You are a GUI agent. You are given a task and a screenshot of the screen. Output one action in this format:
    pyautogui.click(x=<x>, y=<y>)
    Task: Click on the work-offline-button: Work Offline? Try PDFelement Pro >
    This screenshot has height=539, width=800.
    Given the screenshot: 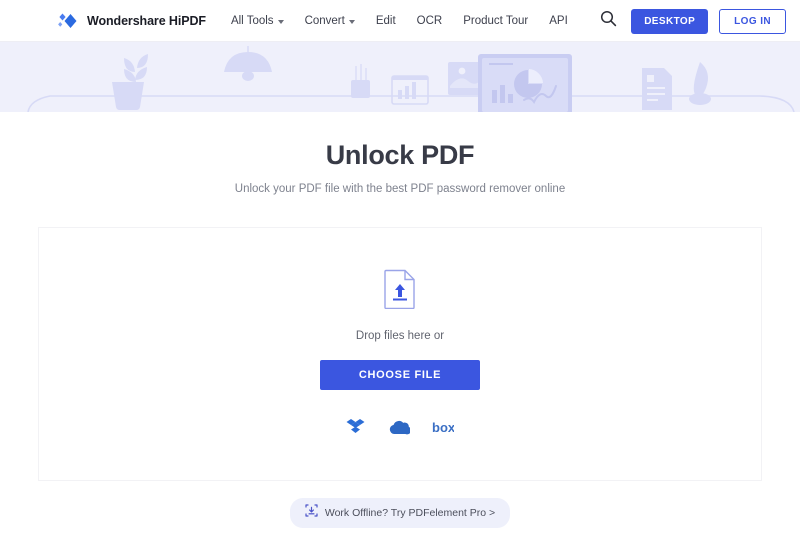 What is the action you would take?
    pyautogui.click(x=400, y=513)
    